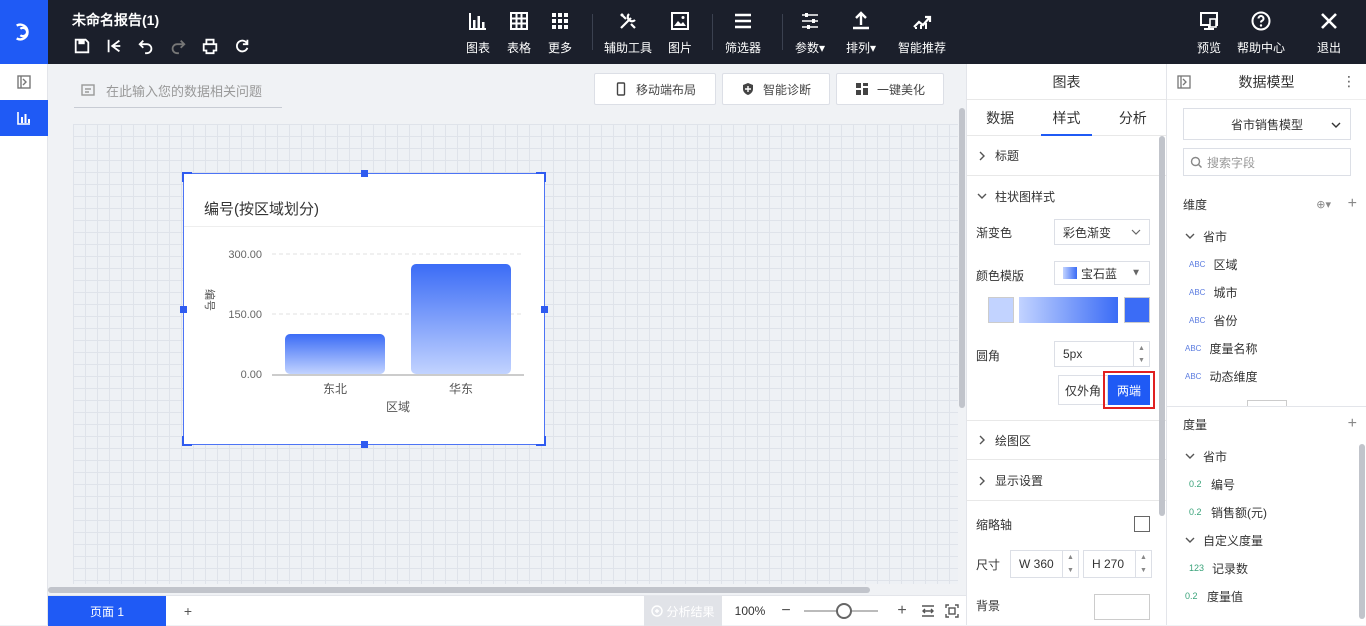 The image size is (1366, 626). Describe the element at coordinates (107, 611) in the screenshot. I see `page-tab: 页面 1` at that location.